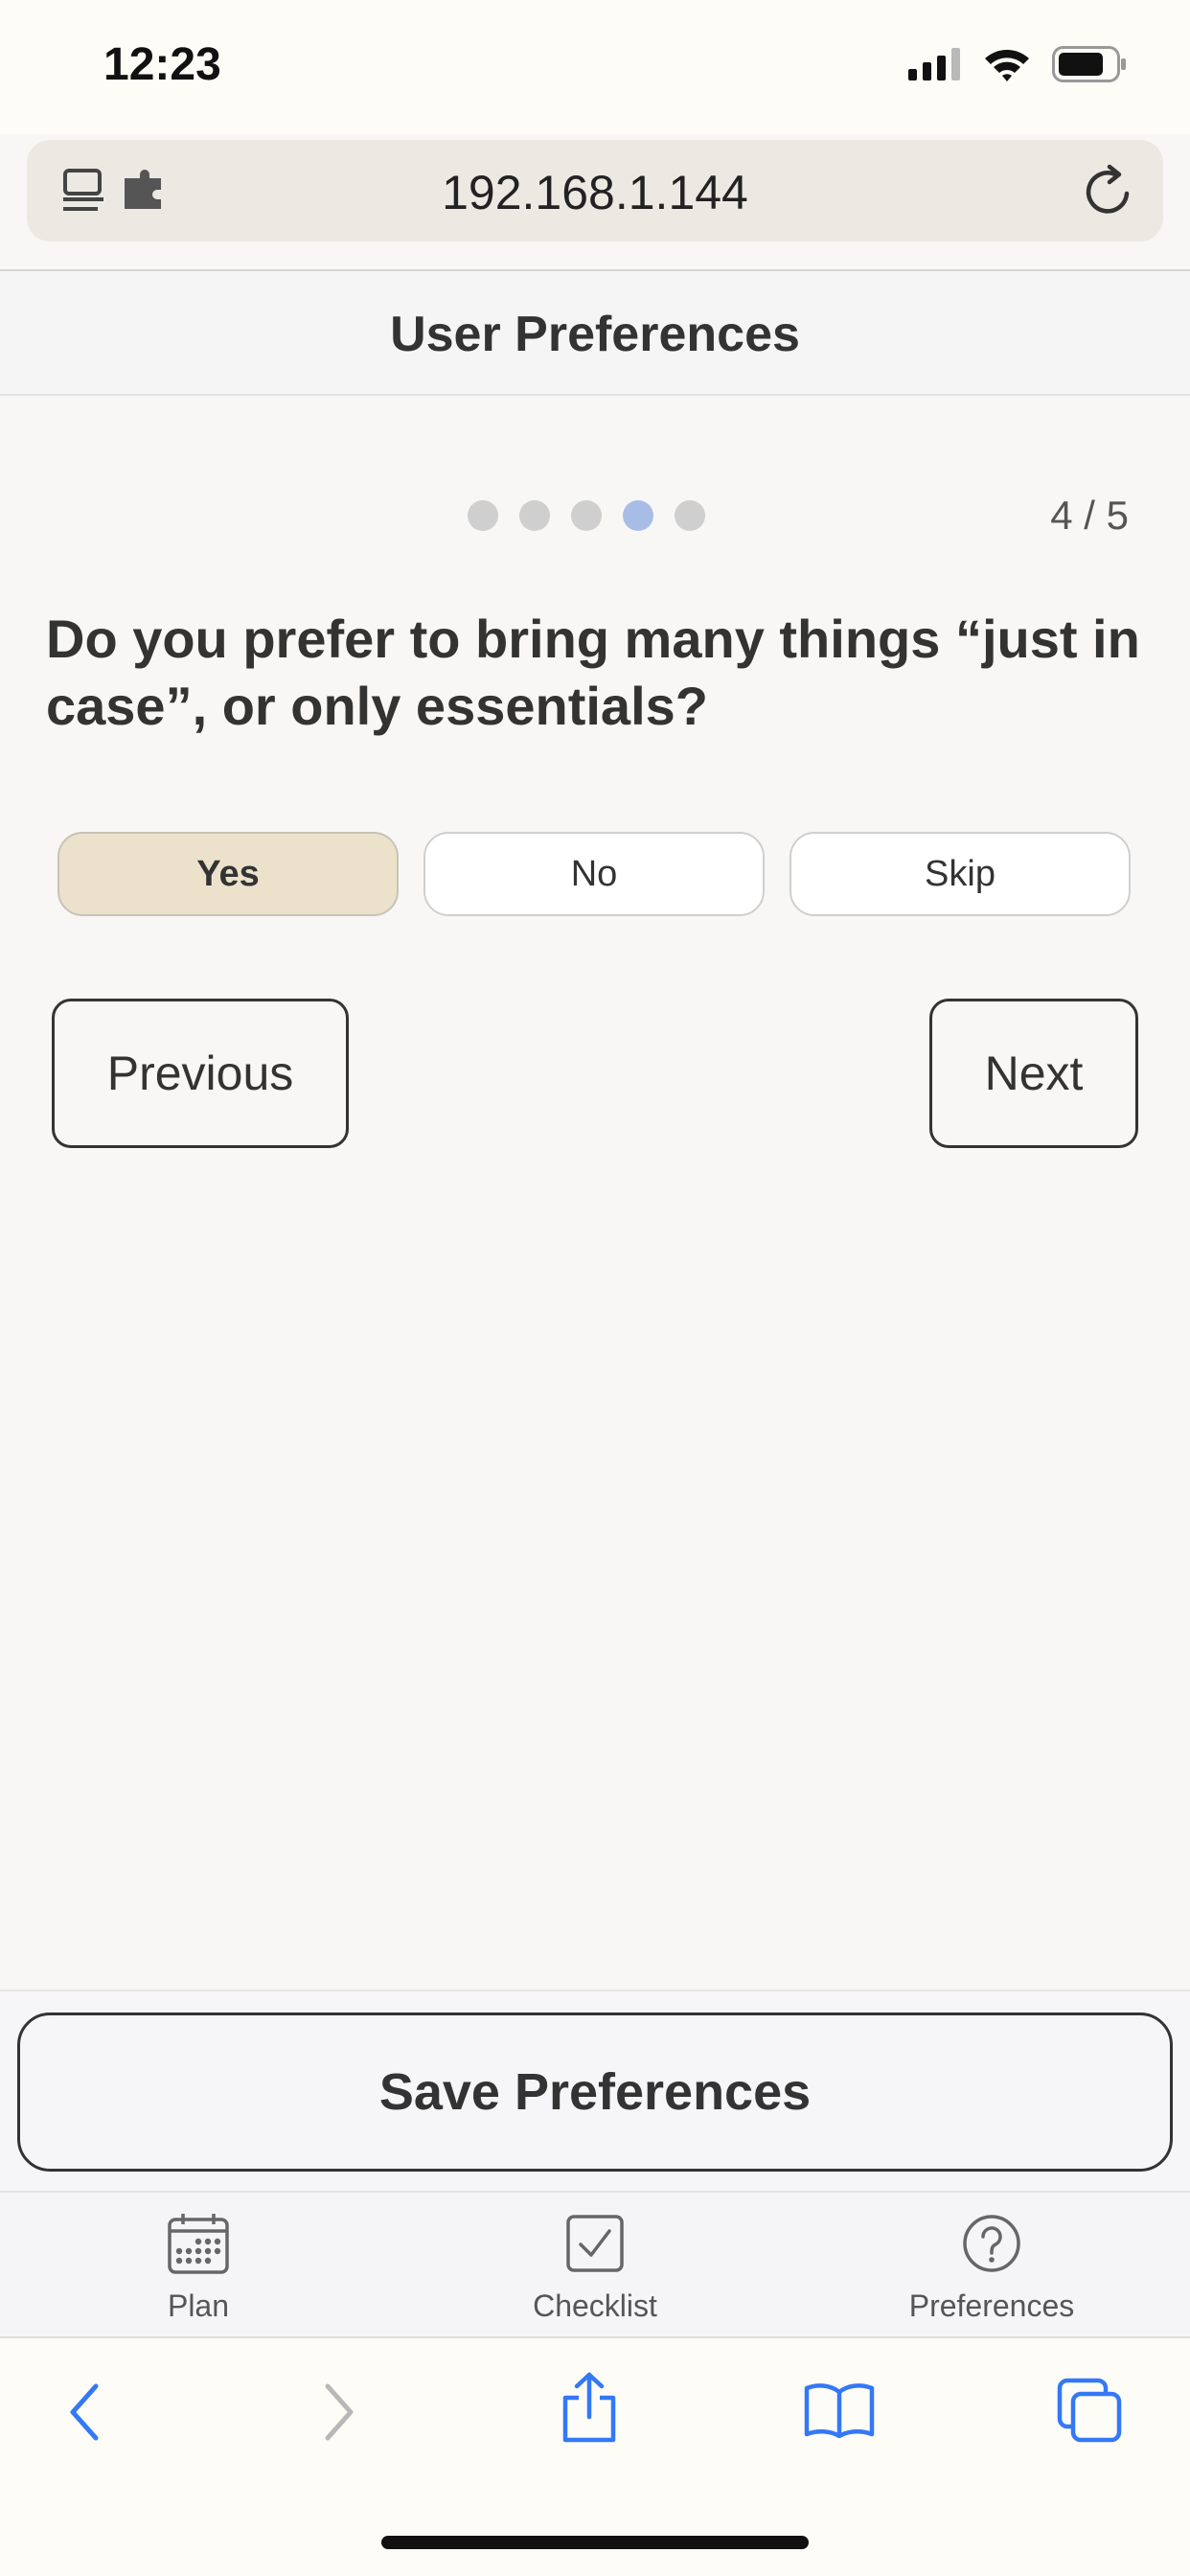  I want to click on url-bar: 192.168.1.144, so click(595, 191).